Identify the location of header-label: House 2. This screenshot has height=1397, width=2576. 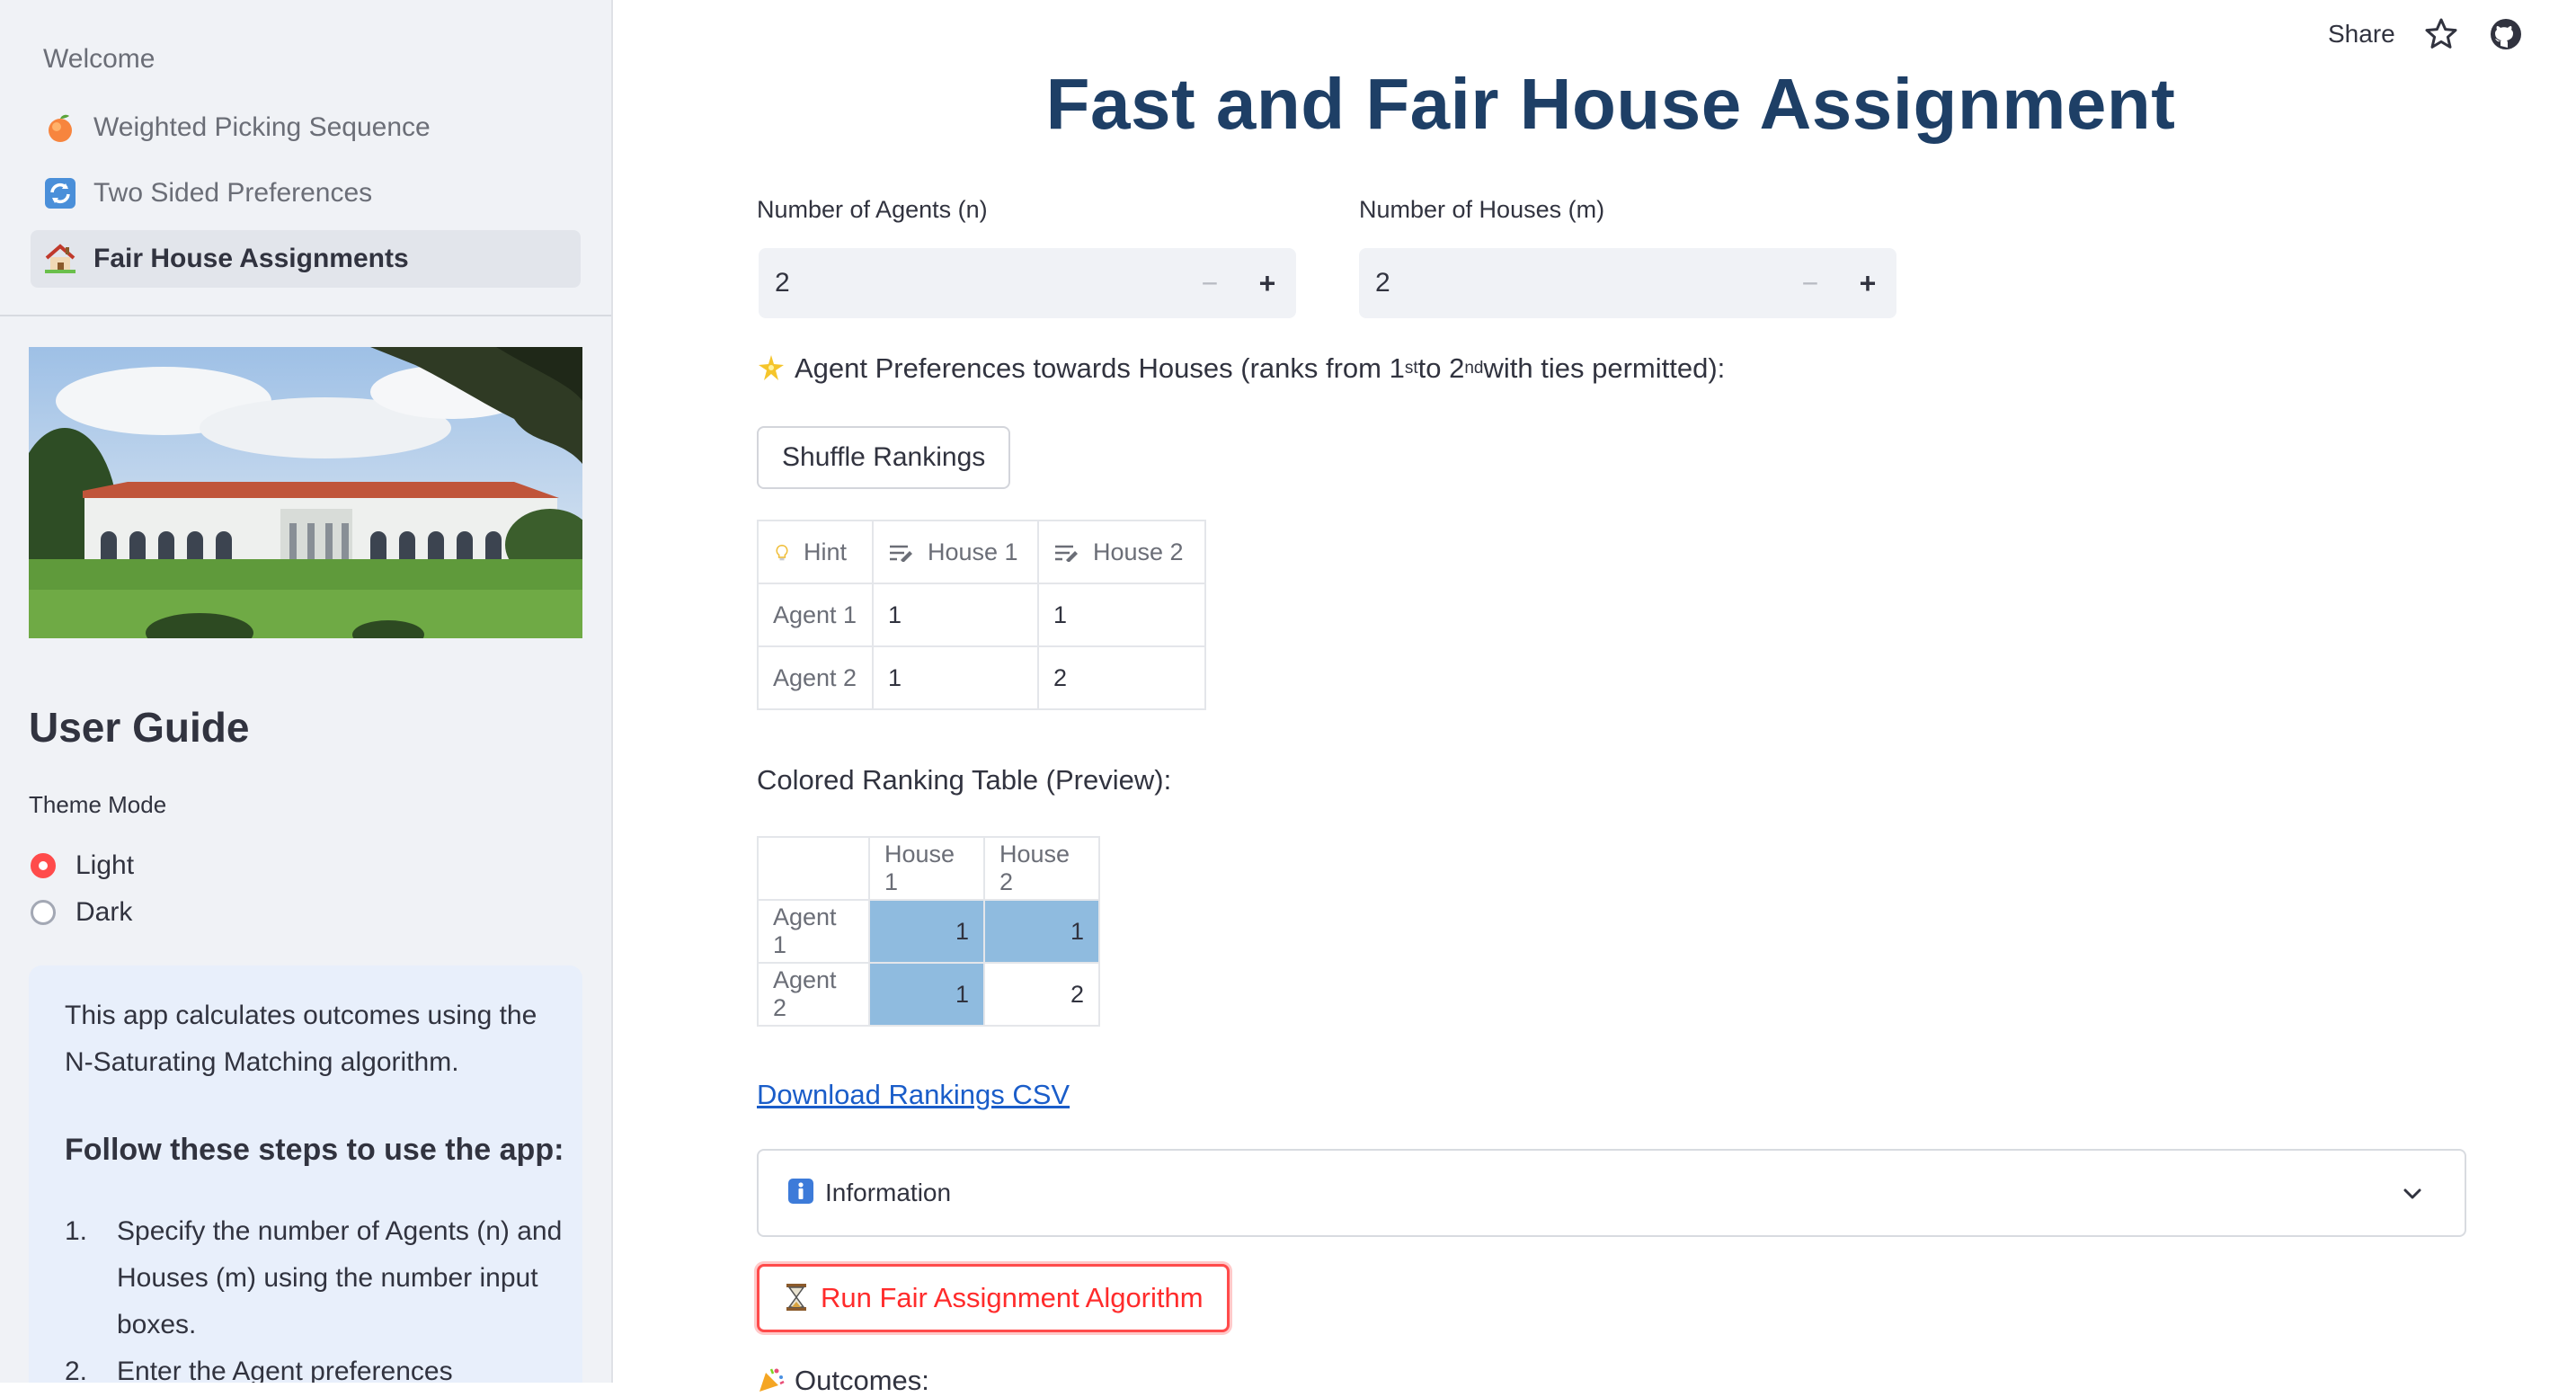
(1138, 551).